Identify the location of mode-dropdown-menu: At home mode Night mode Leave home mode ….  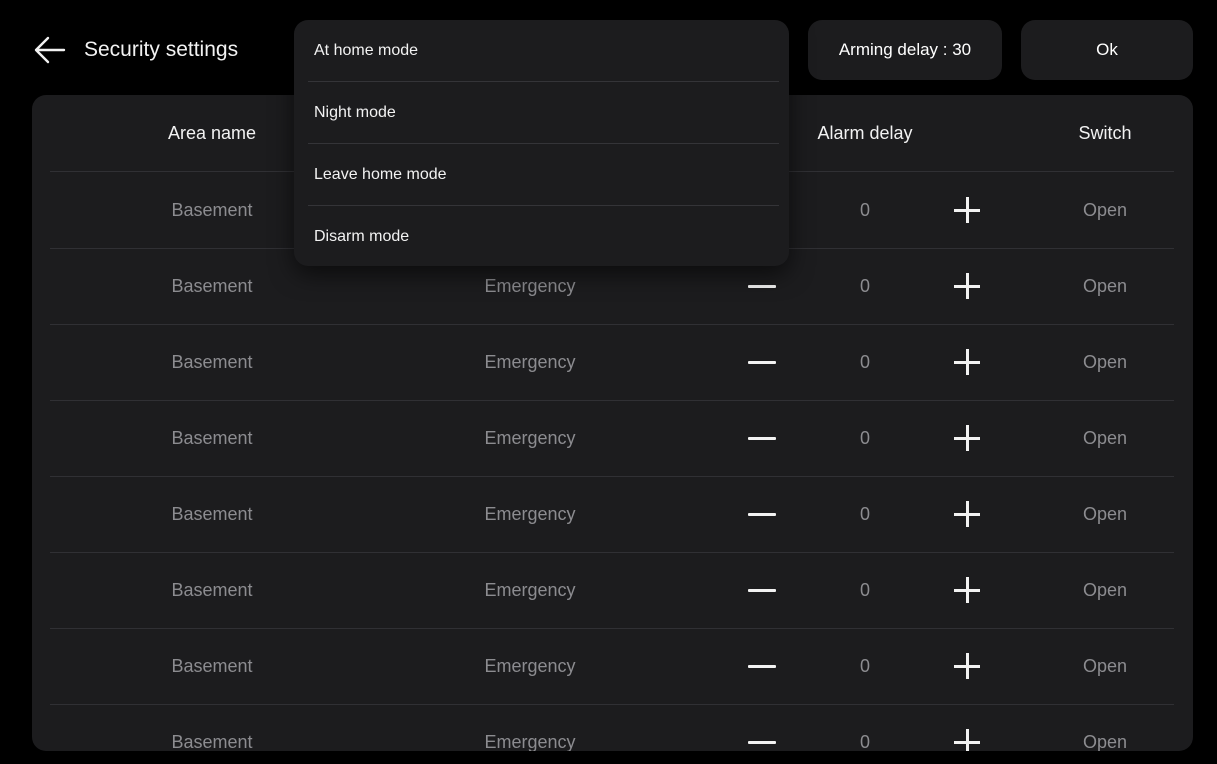
(541, 143).